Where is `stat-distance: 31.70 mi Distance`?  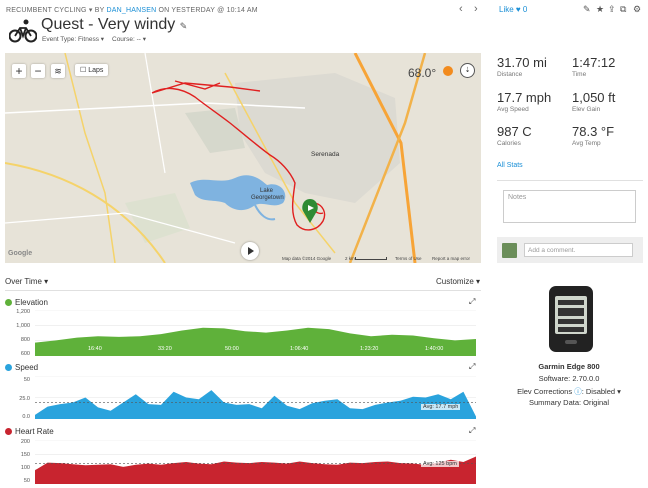 stat-distance: 31.70 mi Distance is located at coordinates (532, 66).